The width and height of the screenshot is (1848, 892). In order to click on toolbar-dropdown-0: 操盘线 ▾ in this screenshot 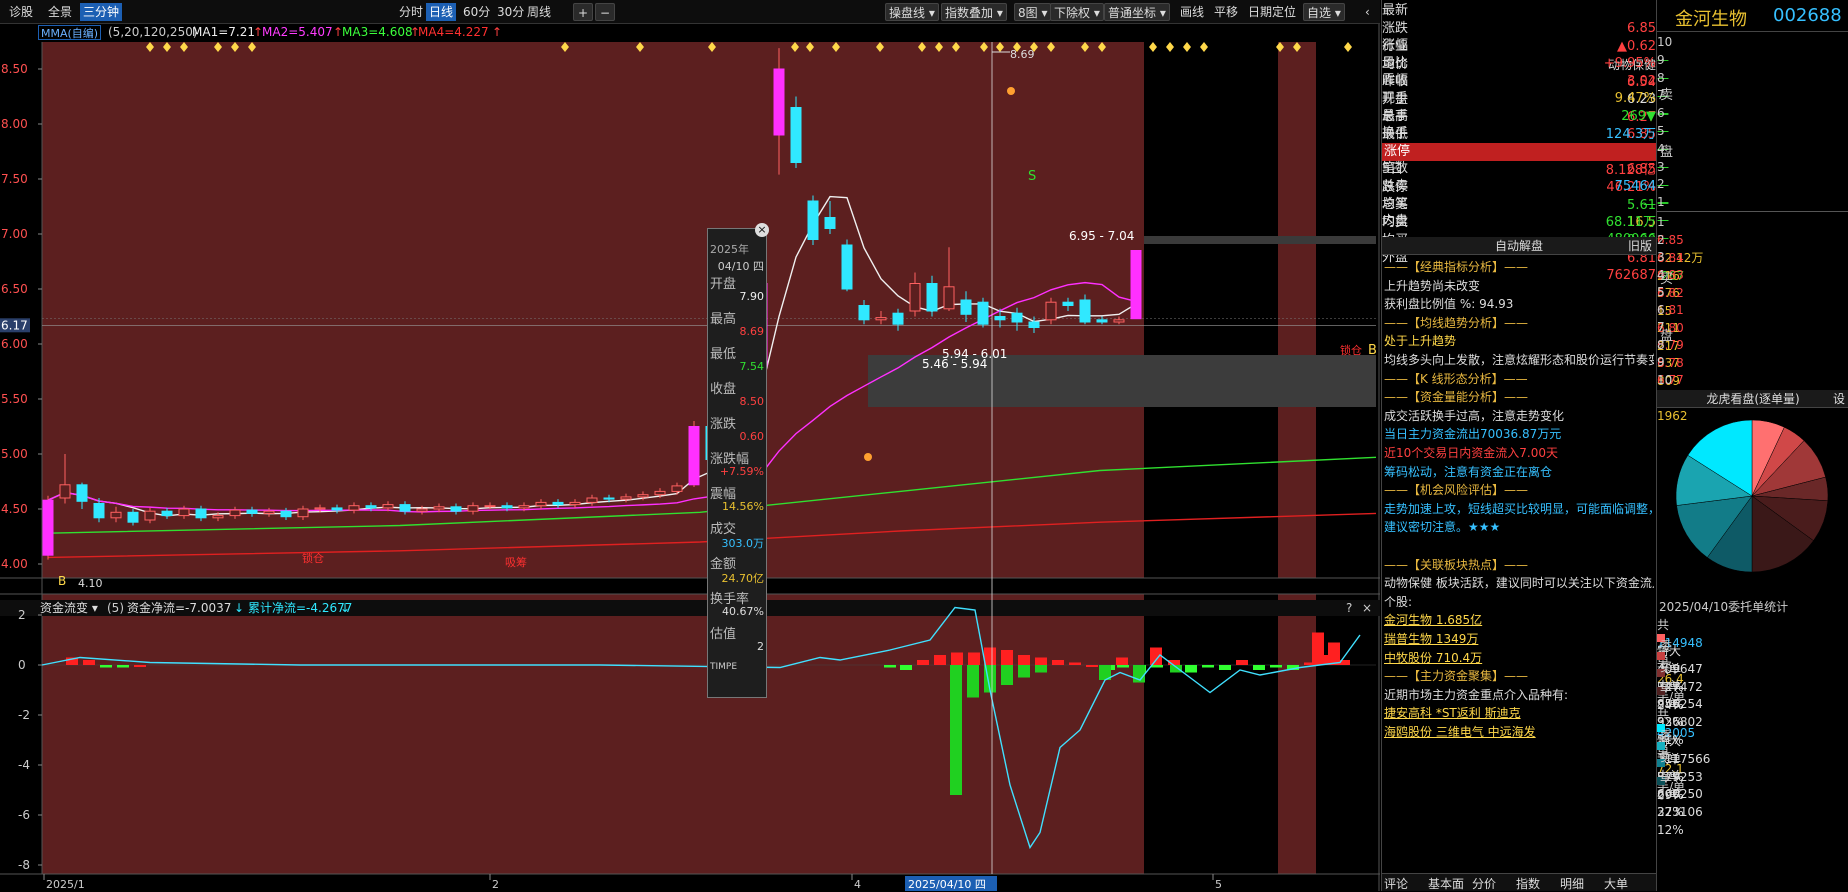, I will do `click(912, 12)`.